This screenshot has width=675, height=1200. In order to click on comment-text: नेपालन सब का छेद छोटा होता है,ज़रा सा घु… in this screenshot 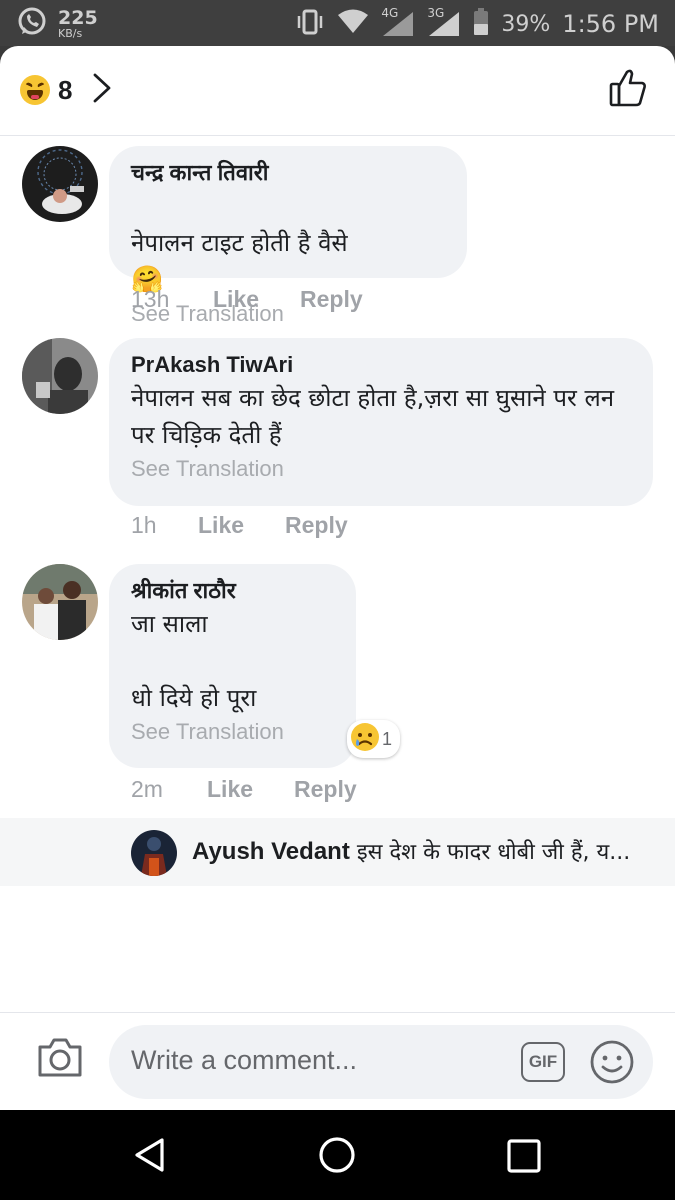, I will do `click(373, 416)`.